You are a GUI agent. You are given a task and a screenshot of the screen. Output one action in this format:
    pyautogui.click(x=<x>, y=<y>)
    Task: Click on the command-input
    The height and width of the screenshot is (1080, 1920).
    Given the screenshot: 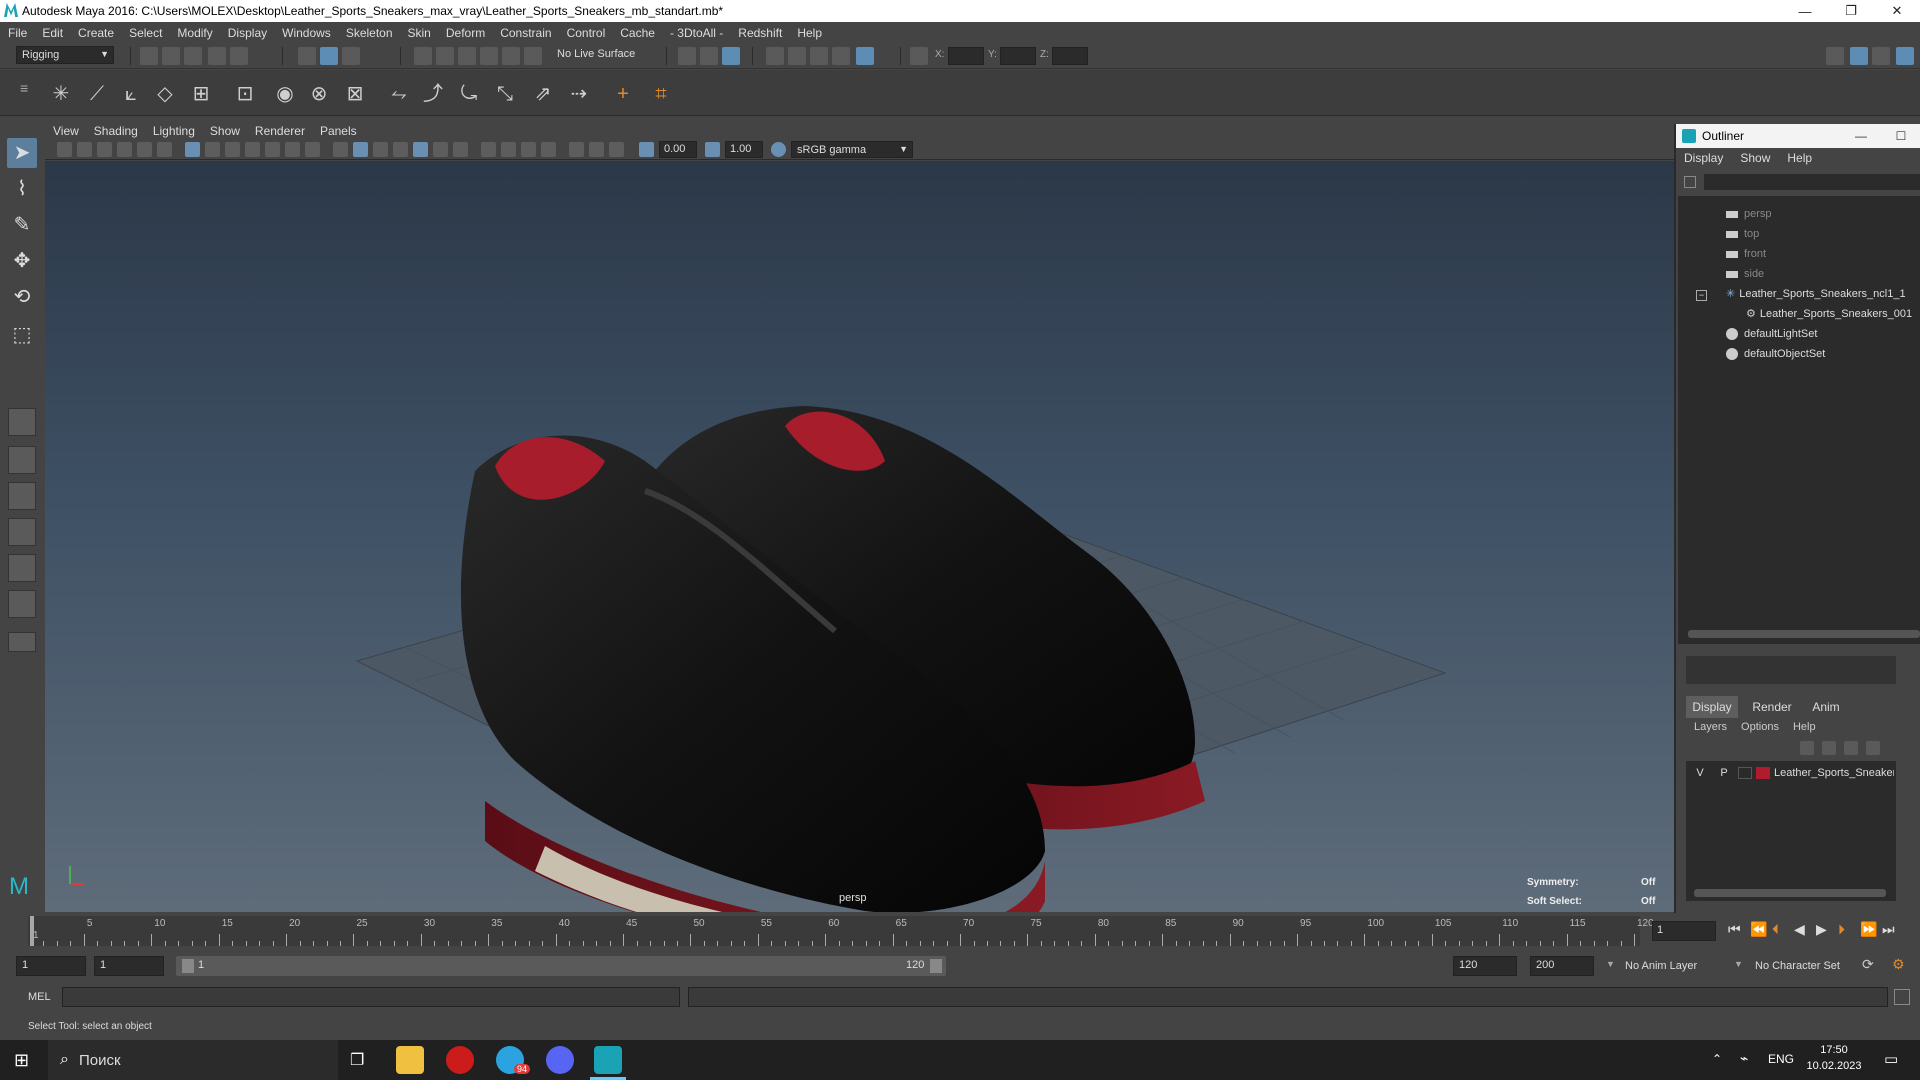 What is the action you would take?
    pyautogui.click(x=371, y=997)
    